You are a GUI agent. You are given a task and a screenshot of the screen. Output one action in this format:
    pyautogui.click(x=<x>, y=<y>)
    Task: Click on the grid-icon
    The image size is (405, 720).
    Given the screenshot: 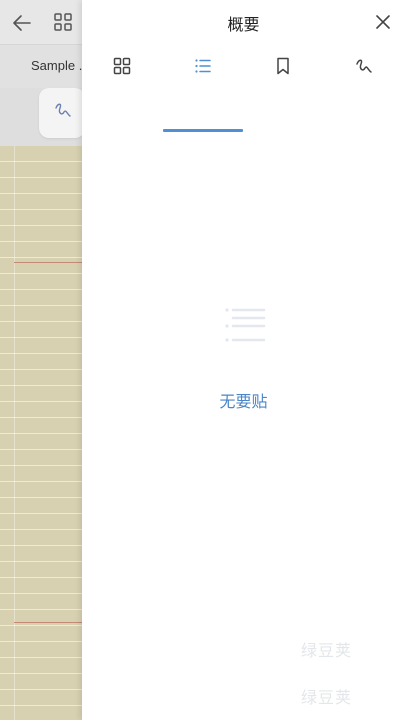 What is the action you would take?
    pyautogui.click(x=122, y=66)
    